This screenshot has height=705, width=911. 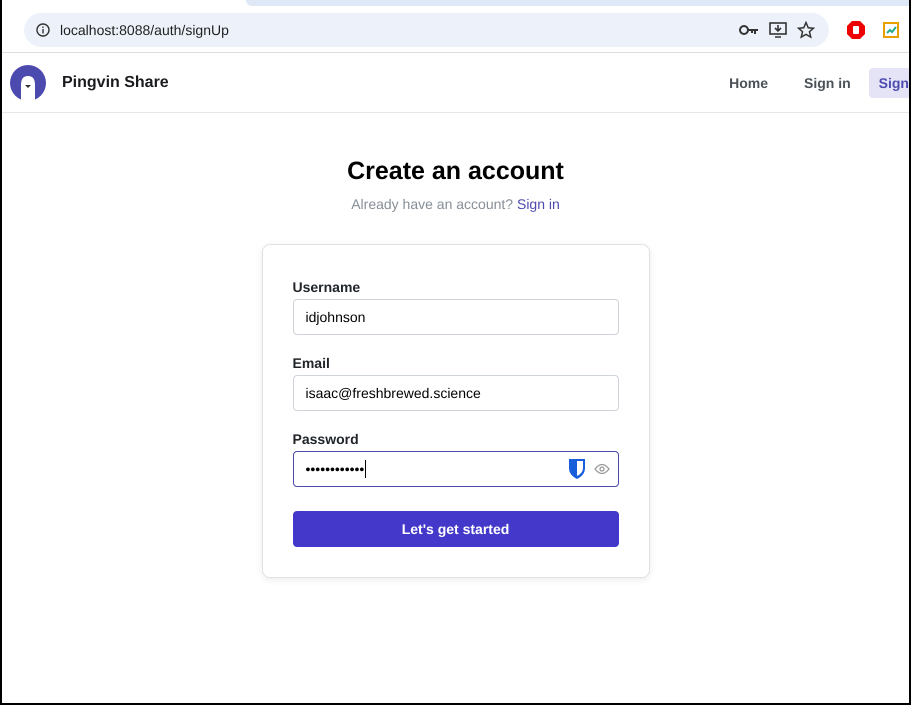 I want to click on input-field: isaac@freshbrewed.science, so click(x=455, y=393).